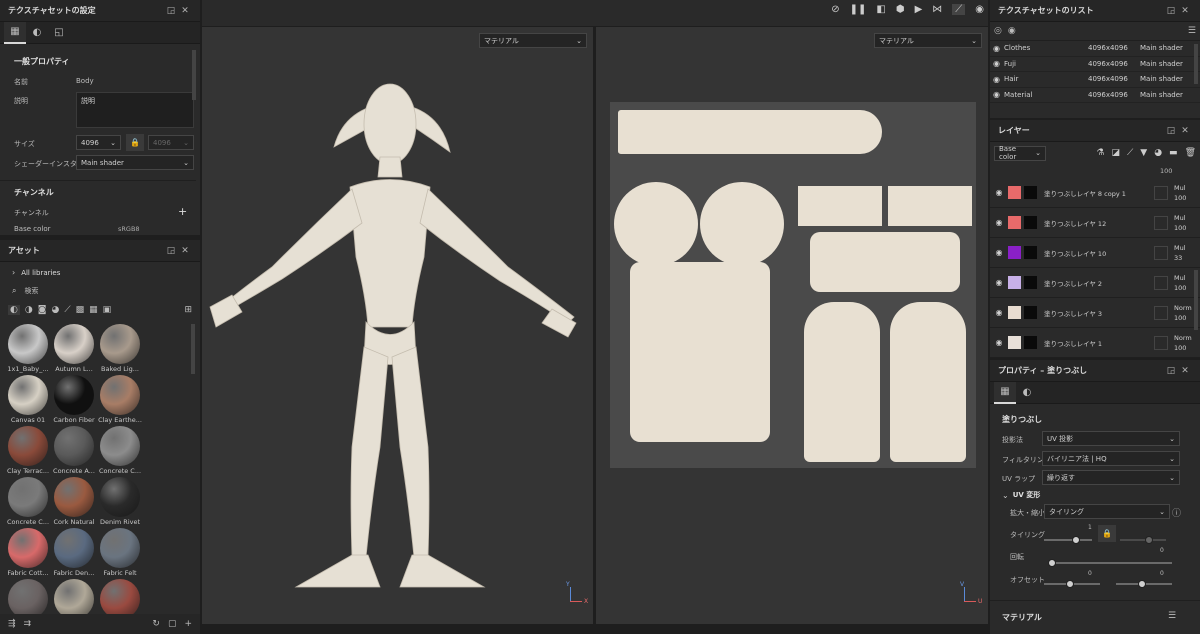  What do you see at coordinates (835, 9) in the screenshot?
I see `camera-off-icon: ⊘` at bounding box center [835, 9].